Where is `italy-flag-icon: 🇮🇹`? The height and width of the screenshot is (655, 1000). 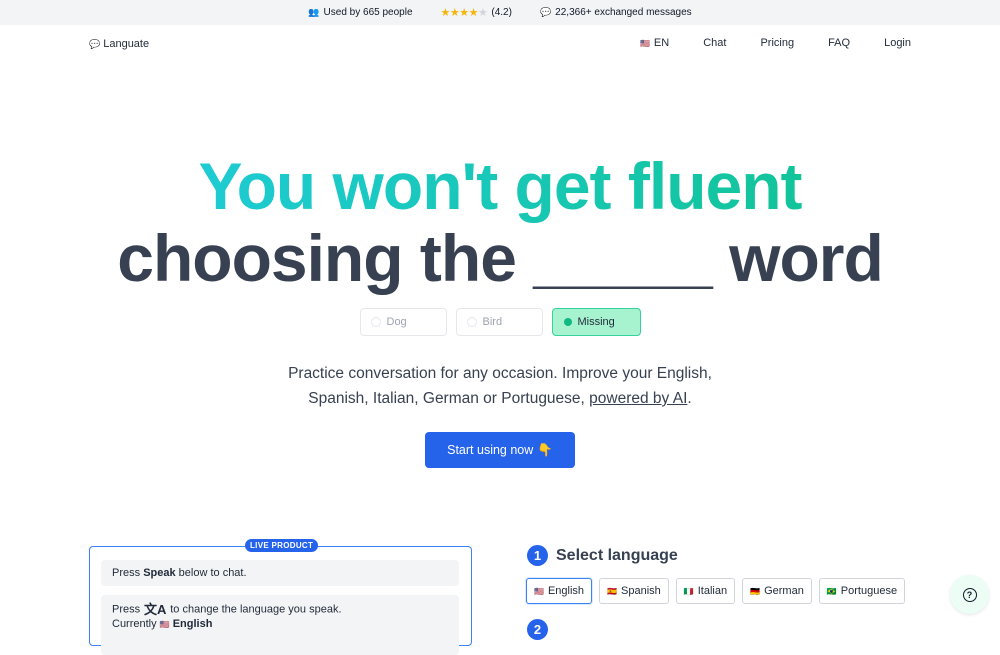 italy-flag-icon: 🇮🇹 is located at coordinates (688, 591).